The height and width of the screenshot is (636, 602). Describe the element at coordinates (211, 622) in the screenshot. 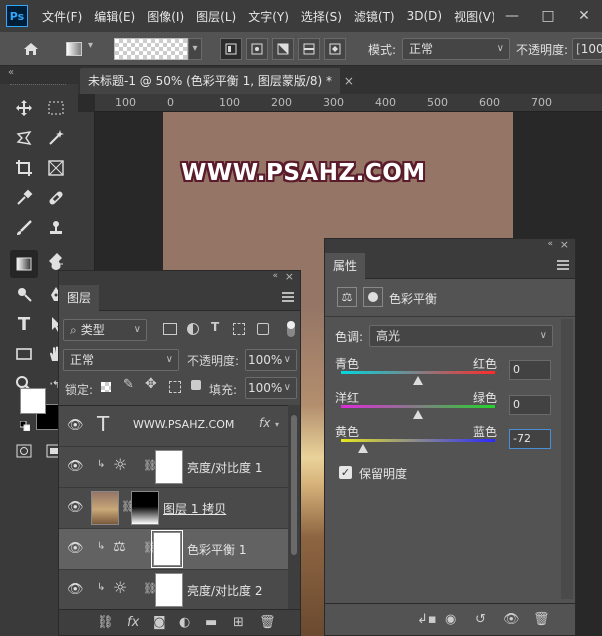

I see `new-group-icon: ▬` at that location.